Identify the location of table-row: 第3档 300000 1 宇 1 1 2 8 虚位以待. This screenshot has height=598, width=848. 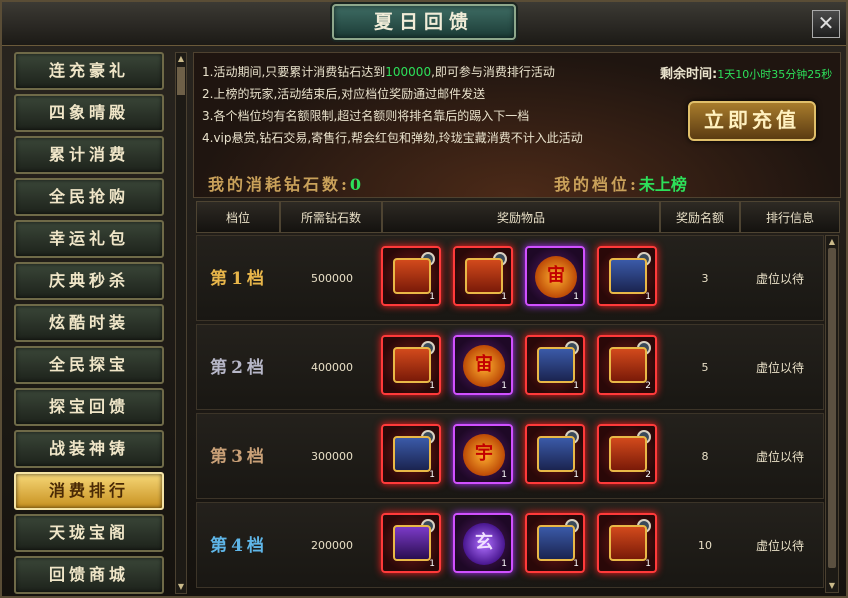
(510, 456).